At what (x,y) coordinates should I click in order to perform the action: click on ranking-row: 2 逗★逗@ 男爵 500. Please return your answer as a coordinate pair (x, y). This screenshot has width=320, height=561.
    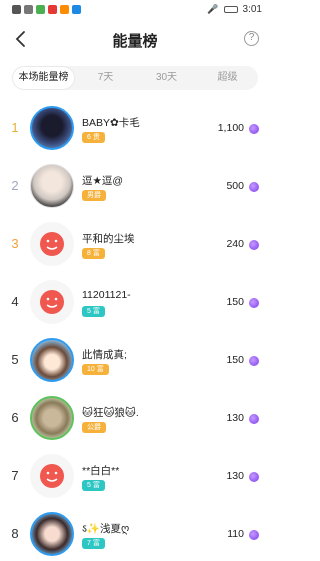
    Looking at the image, I should click on (135, 187).